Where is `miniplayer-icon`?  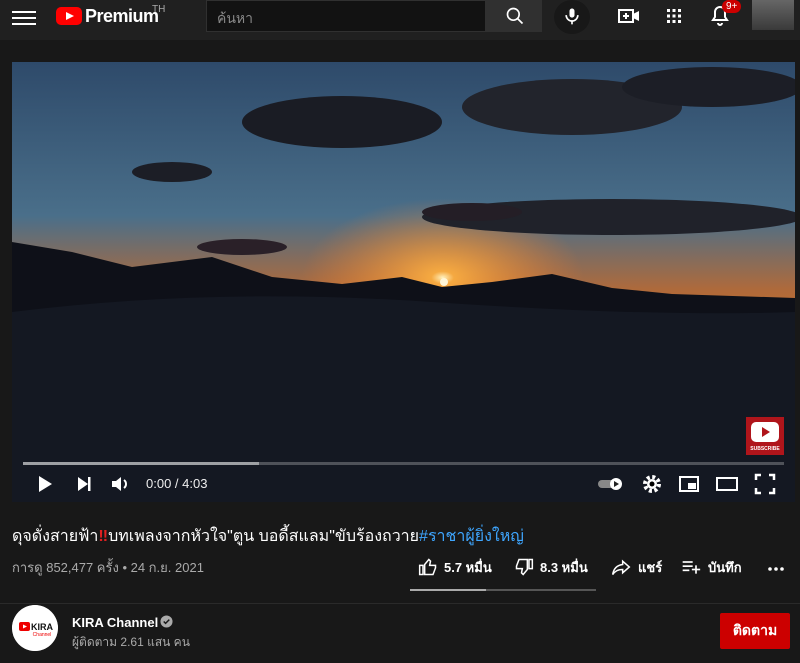 miniplayer-icon is located at coordinates (689, 484).